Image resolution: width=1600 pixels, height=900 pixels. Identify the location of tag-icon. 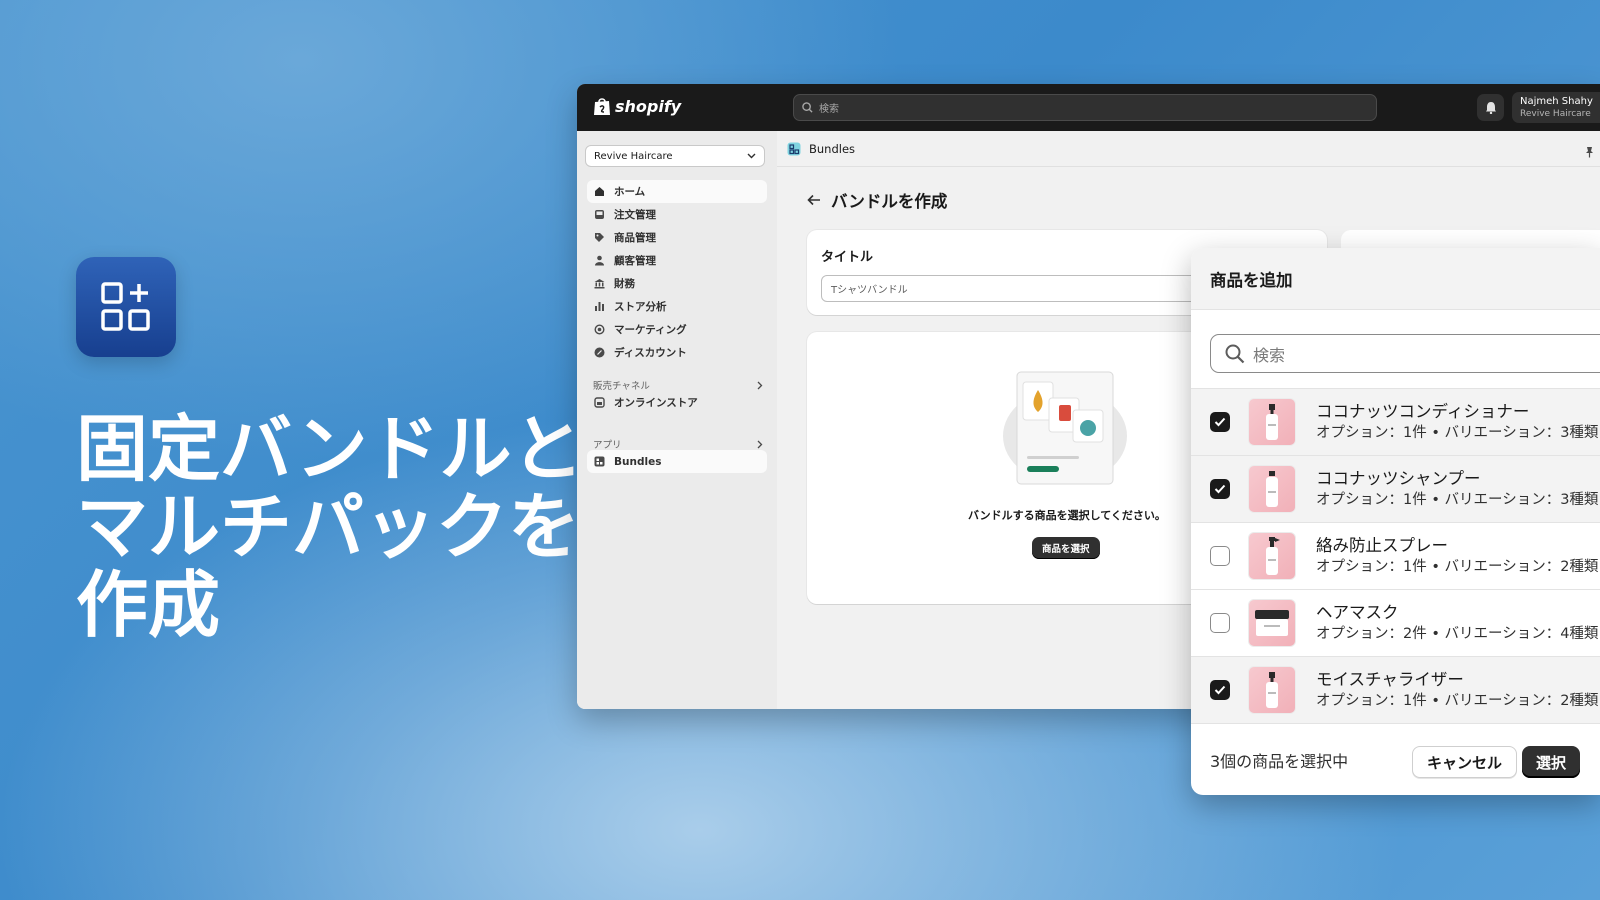
(599, 238).